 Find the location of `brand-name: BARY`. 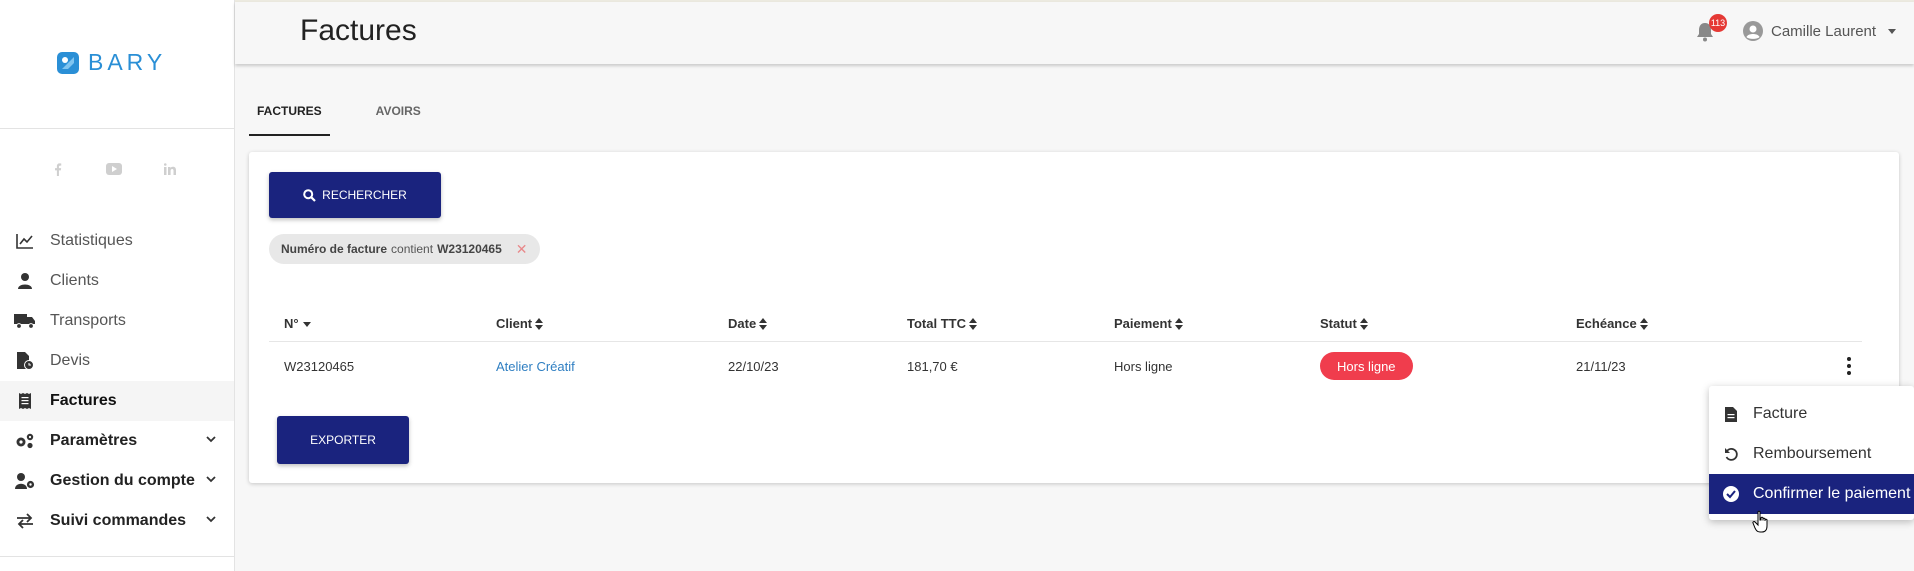

brand-name: BARY is located at coordinates (127, 62).